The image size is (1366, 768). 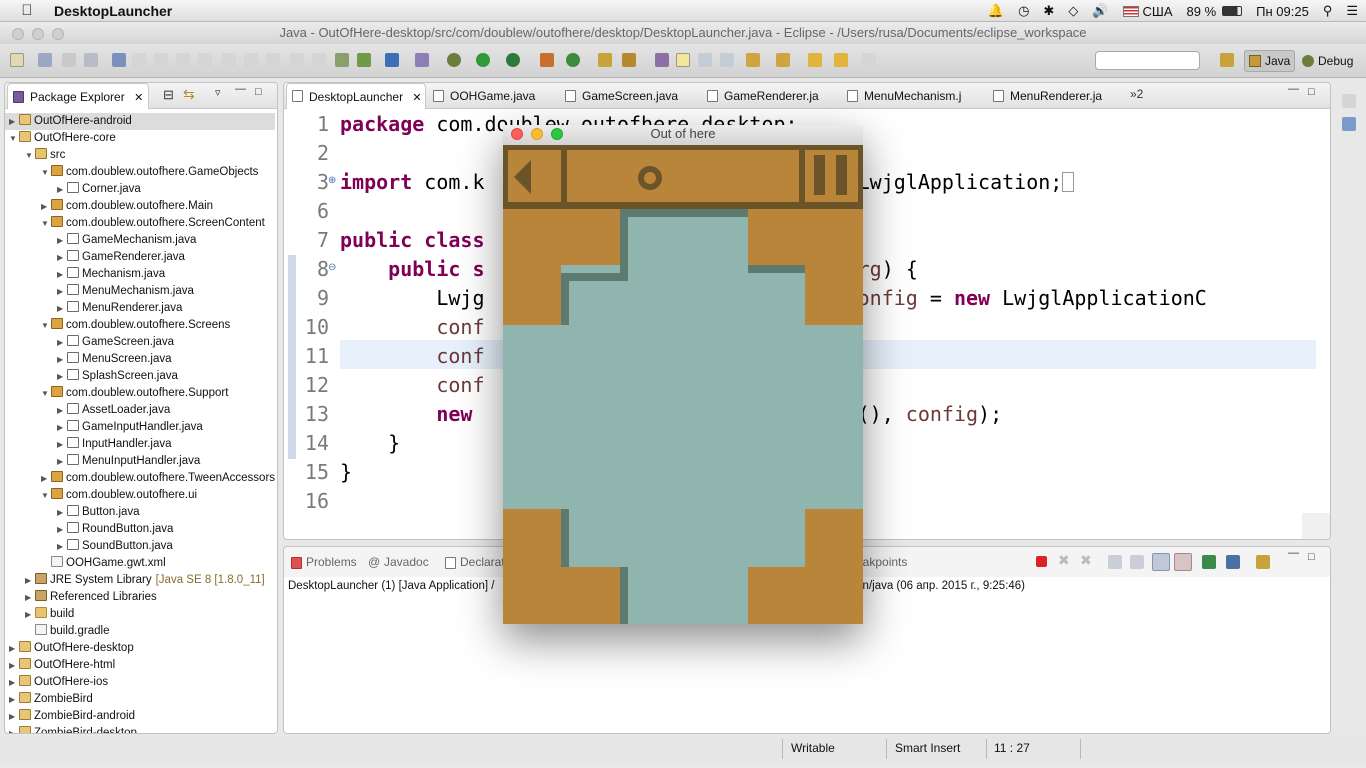 What do you see at coordinates (140, 138) in the screenshot?
I see `tree-item: ▼ OutOfHere-core` at bounding box center [140, 138].